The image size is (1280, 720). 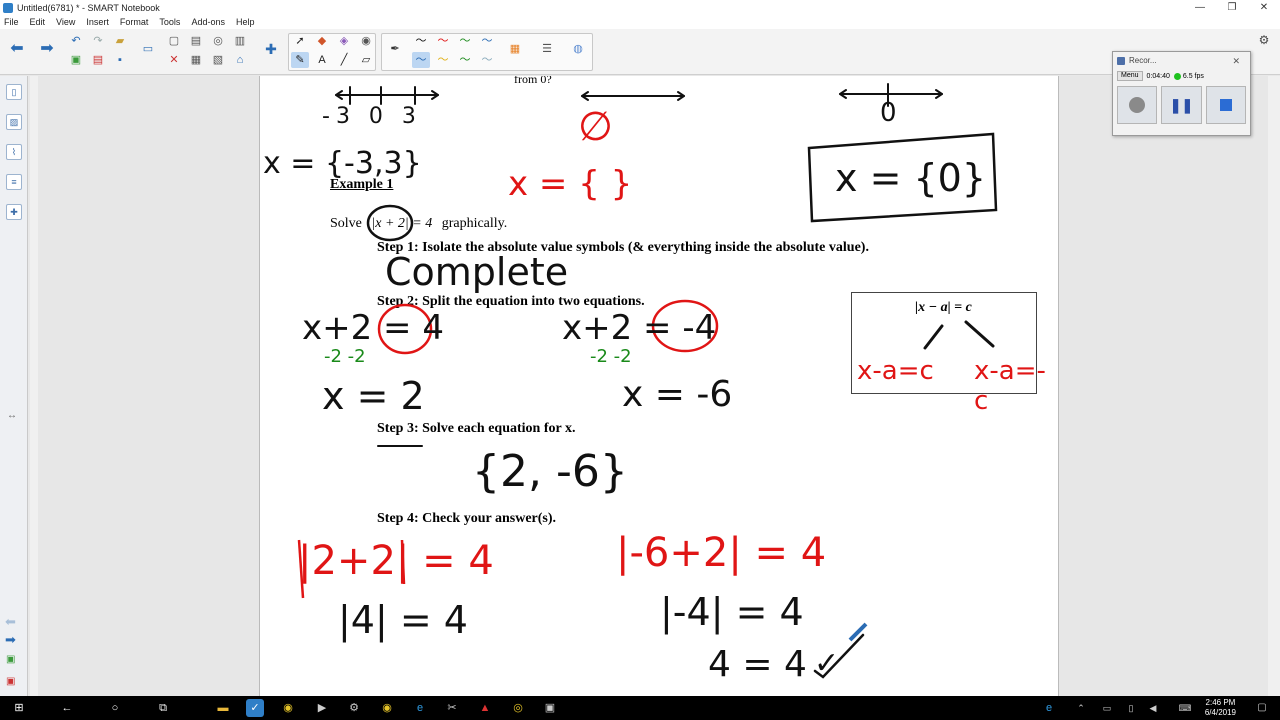 What do you see at coordinates (1200, 7) in the screenshot?
I see `minimize-button: —` at bounding box center [1200, 7].